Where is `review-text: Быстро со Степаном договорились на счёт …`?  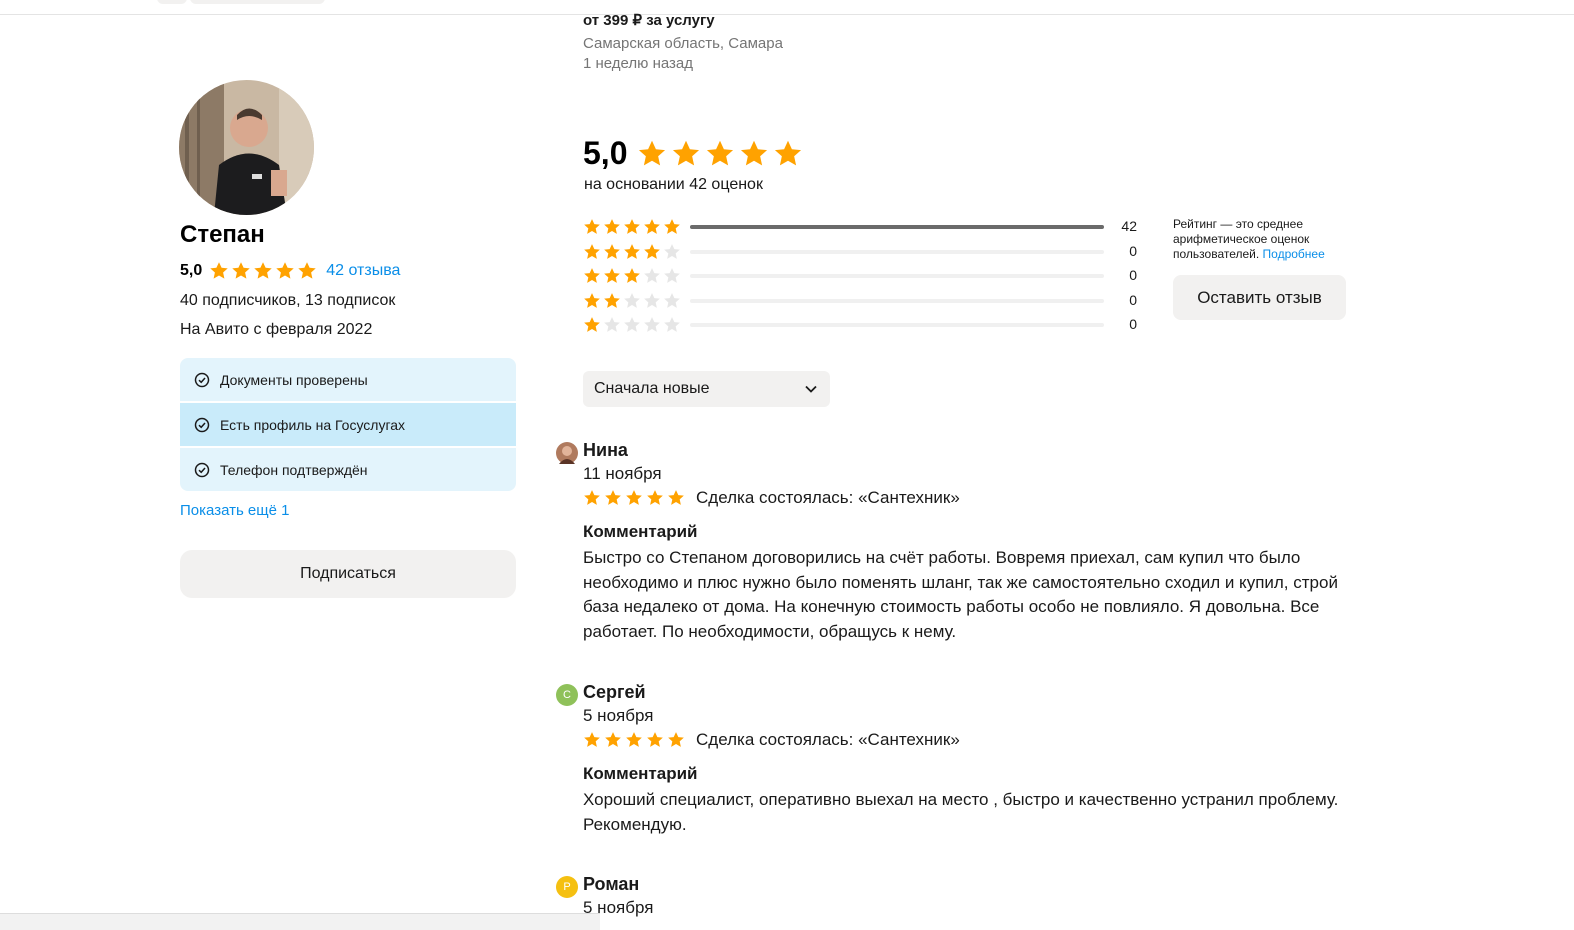 review-text: Быстро со Степаном договорились на счёт … is located at coordinates (960, 595).